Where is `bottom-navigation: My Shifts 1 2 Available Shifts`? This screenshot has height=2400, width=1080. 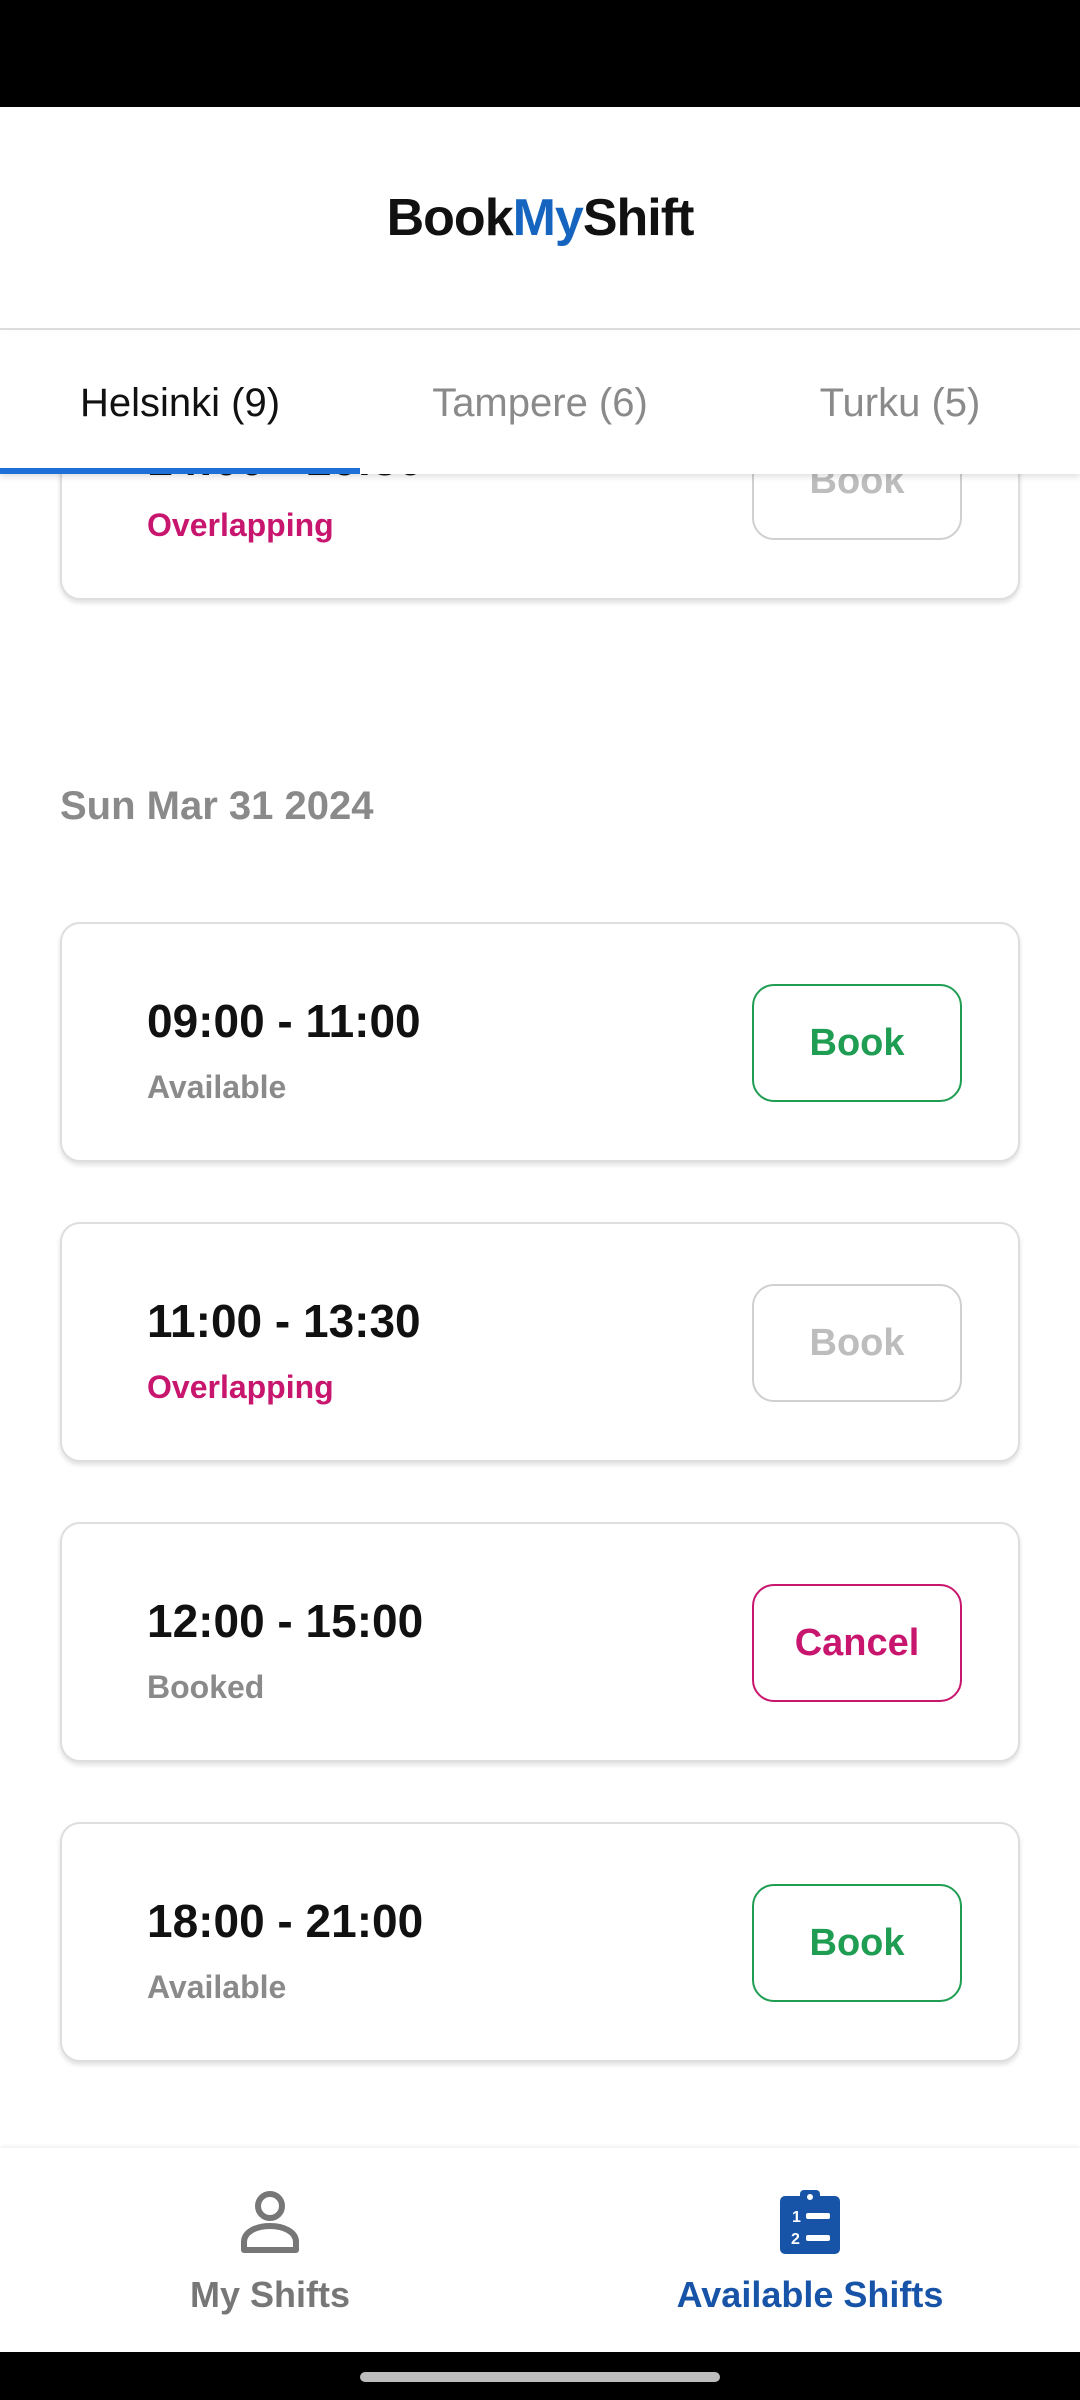
bottom-navigation: My Shifts 1 2 Available Shifts is located at coordinates (540, 2250).